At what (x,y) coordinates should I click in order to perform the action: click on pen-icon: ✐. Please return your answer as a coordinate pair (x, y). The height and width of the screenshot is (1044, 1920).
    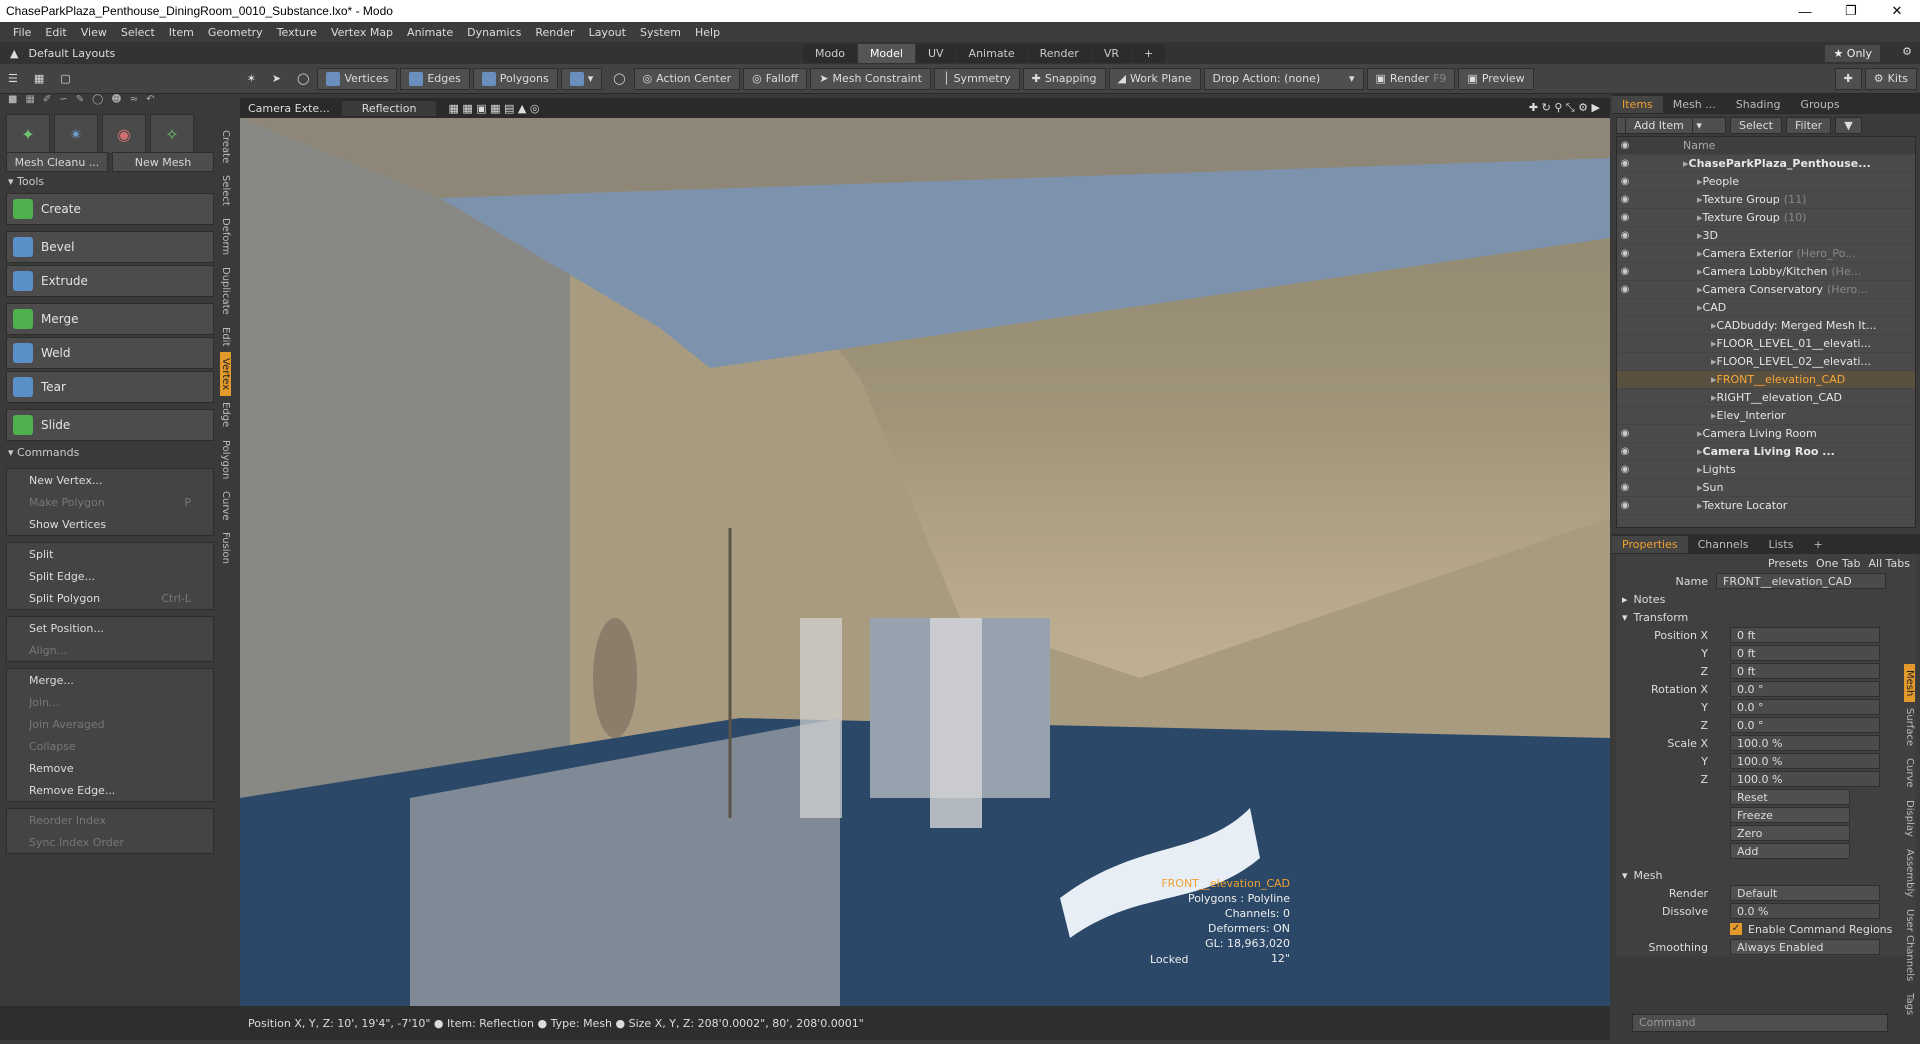
    Looking at the image, I should click on (47, 101).